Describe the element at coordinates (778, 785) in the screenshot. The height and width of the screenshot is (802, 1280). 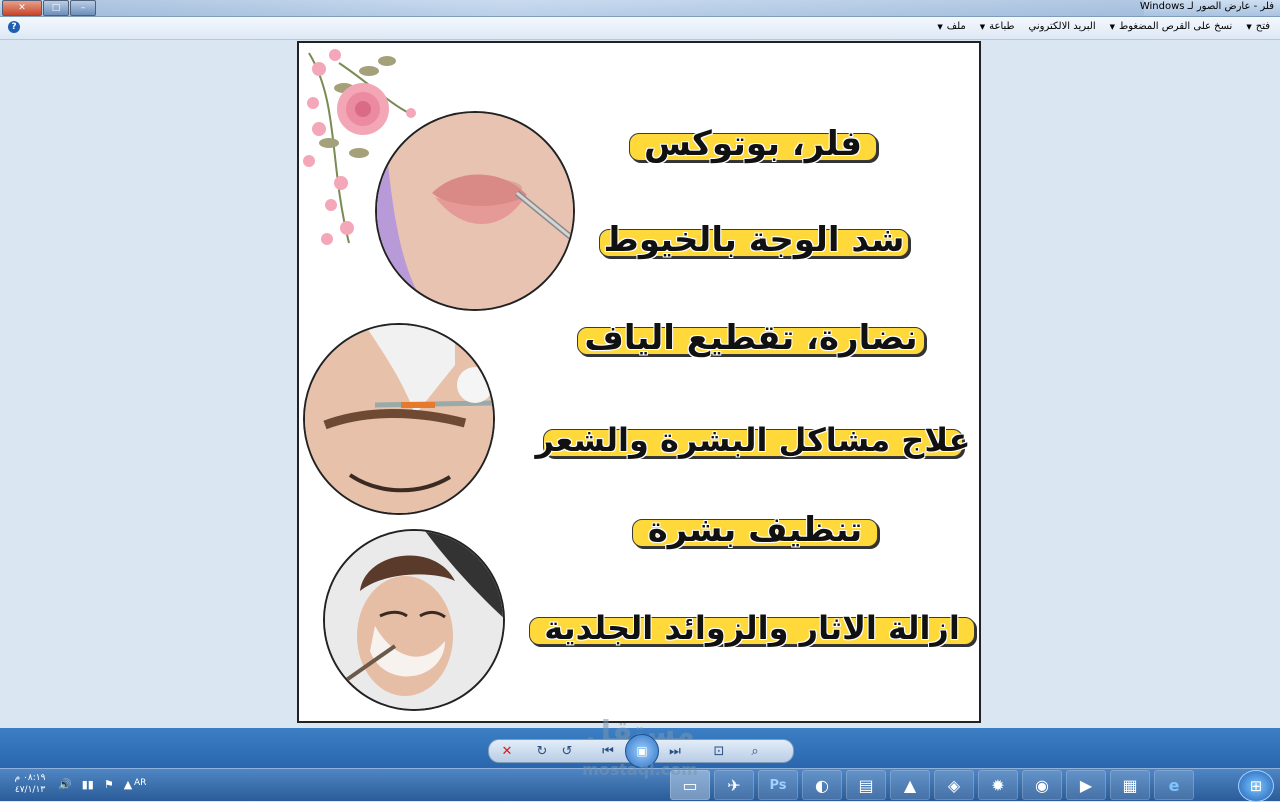
I see `photoshop-task-icon: Ps` at that location.